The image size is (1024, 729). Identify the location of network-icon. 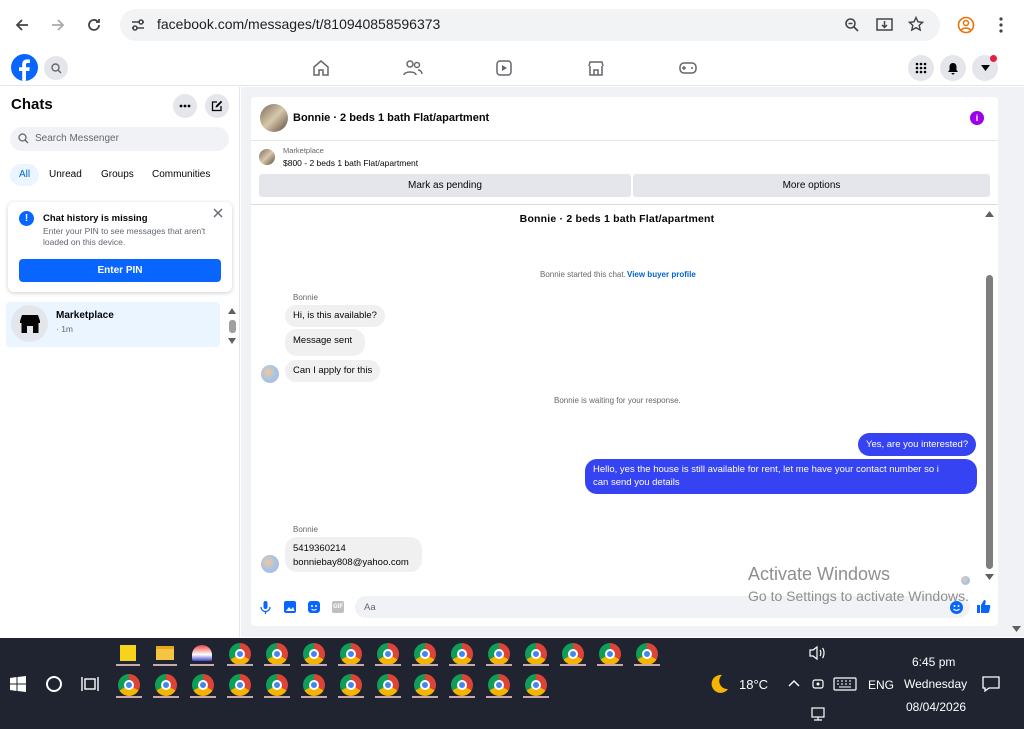
(818, 714).